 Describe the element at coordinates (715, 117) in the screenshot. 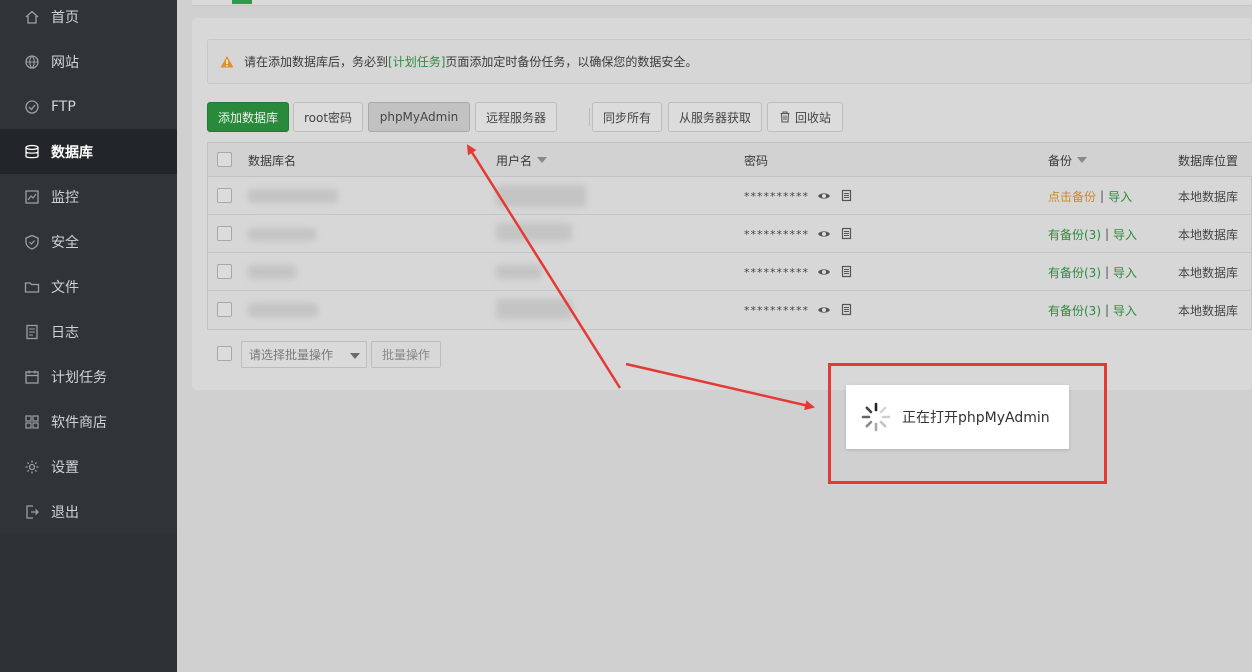

I see `fetch-from-server-button: 从服务器获取` at that location.